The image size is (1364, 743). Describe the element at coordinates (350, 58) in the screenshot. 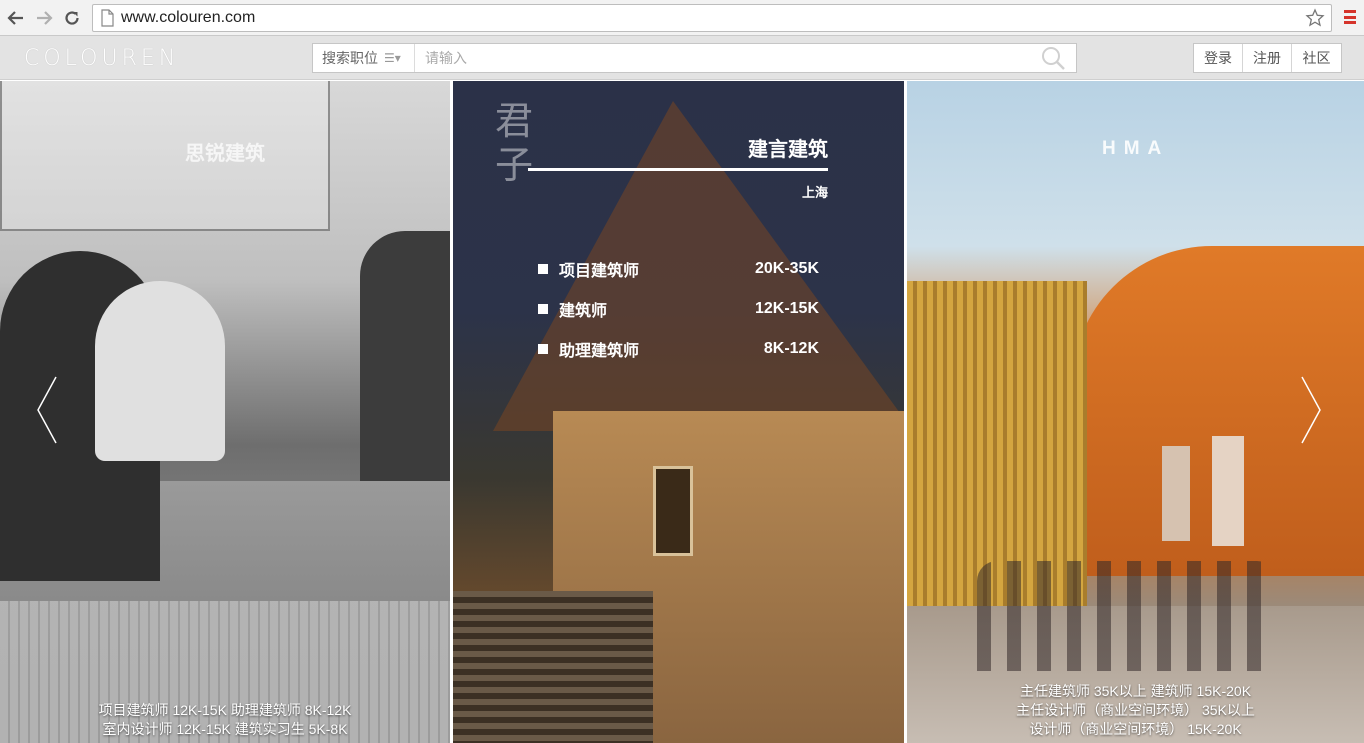

I see `search-category-label: 搜索职位` at that location.